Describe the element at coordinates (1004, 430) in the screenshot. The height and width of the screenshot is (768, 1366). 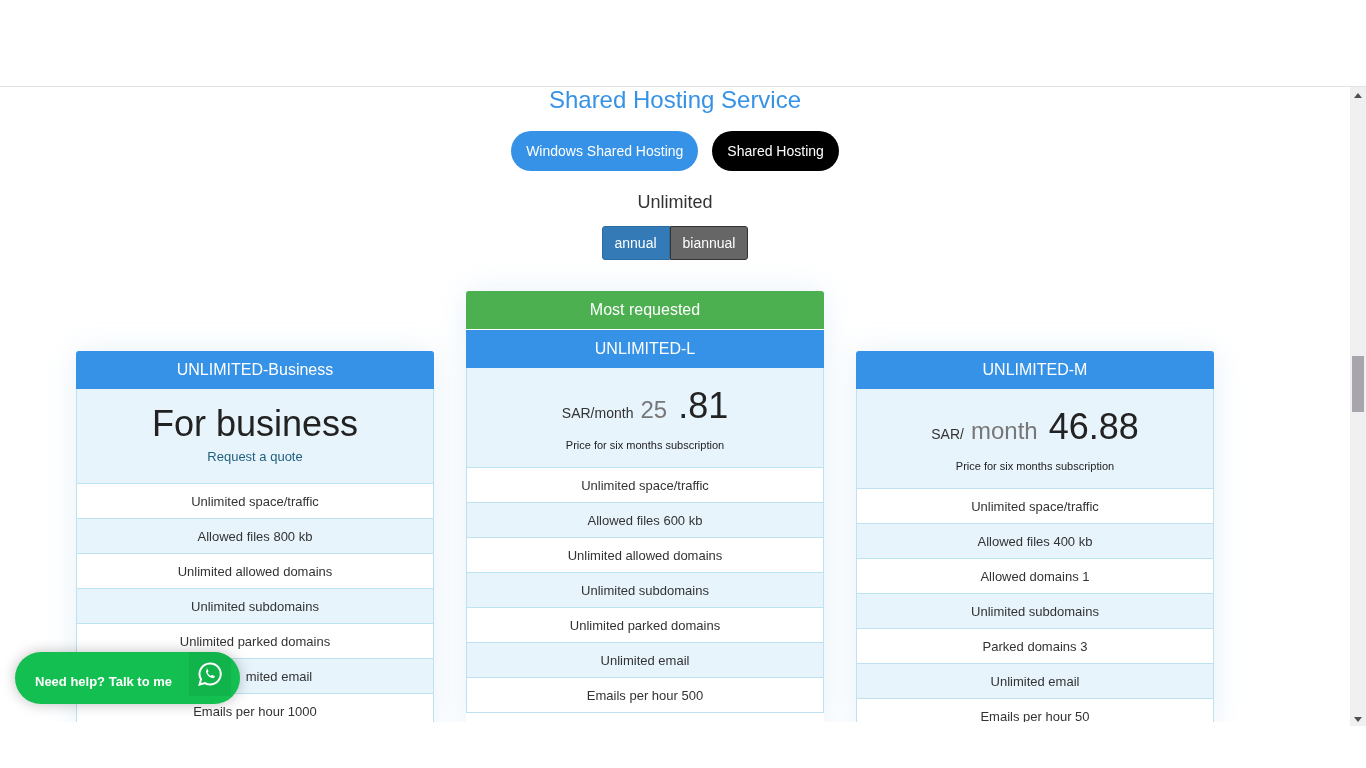
I see `price-amount: month` at that location.